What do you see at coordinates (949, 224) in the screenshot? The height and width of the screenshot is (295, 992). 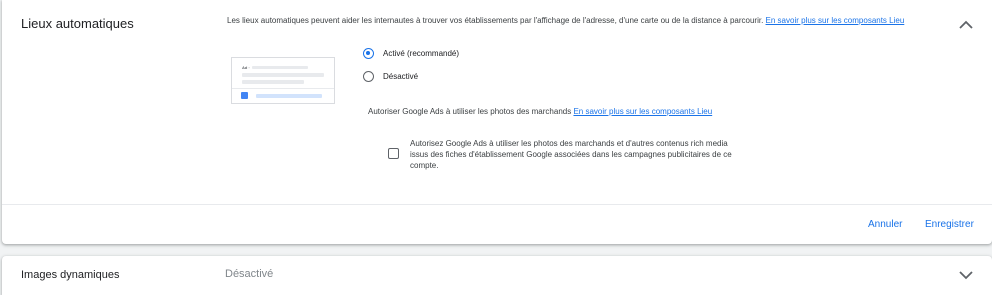 I see `save-button: Enregistrer` at bounding box center [949, 224].